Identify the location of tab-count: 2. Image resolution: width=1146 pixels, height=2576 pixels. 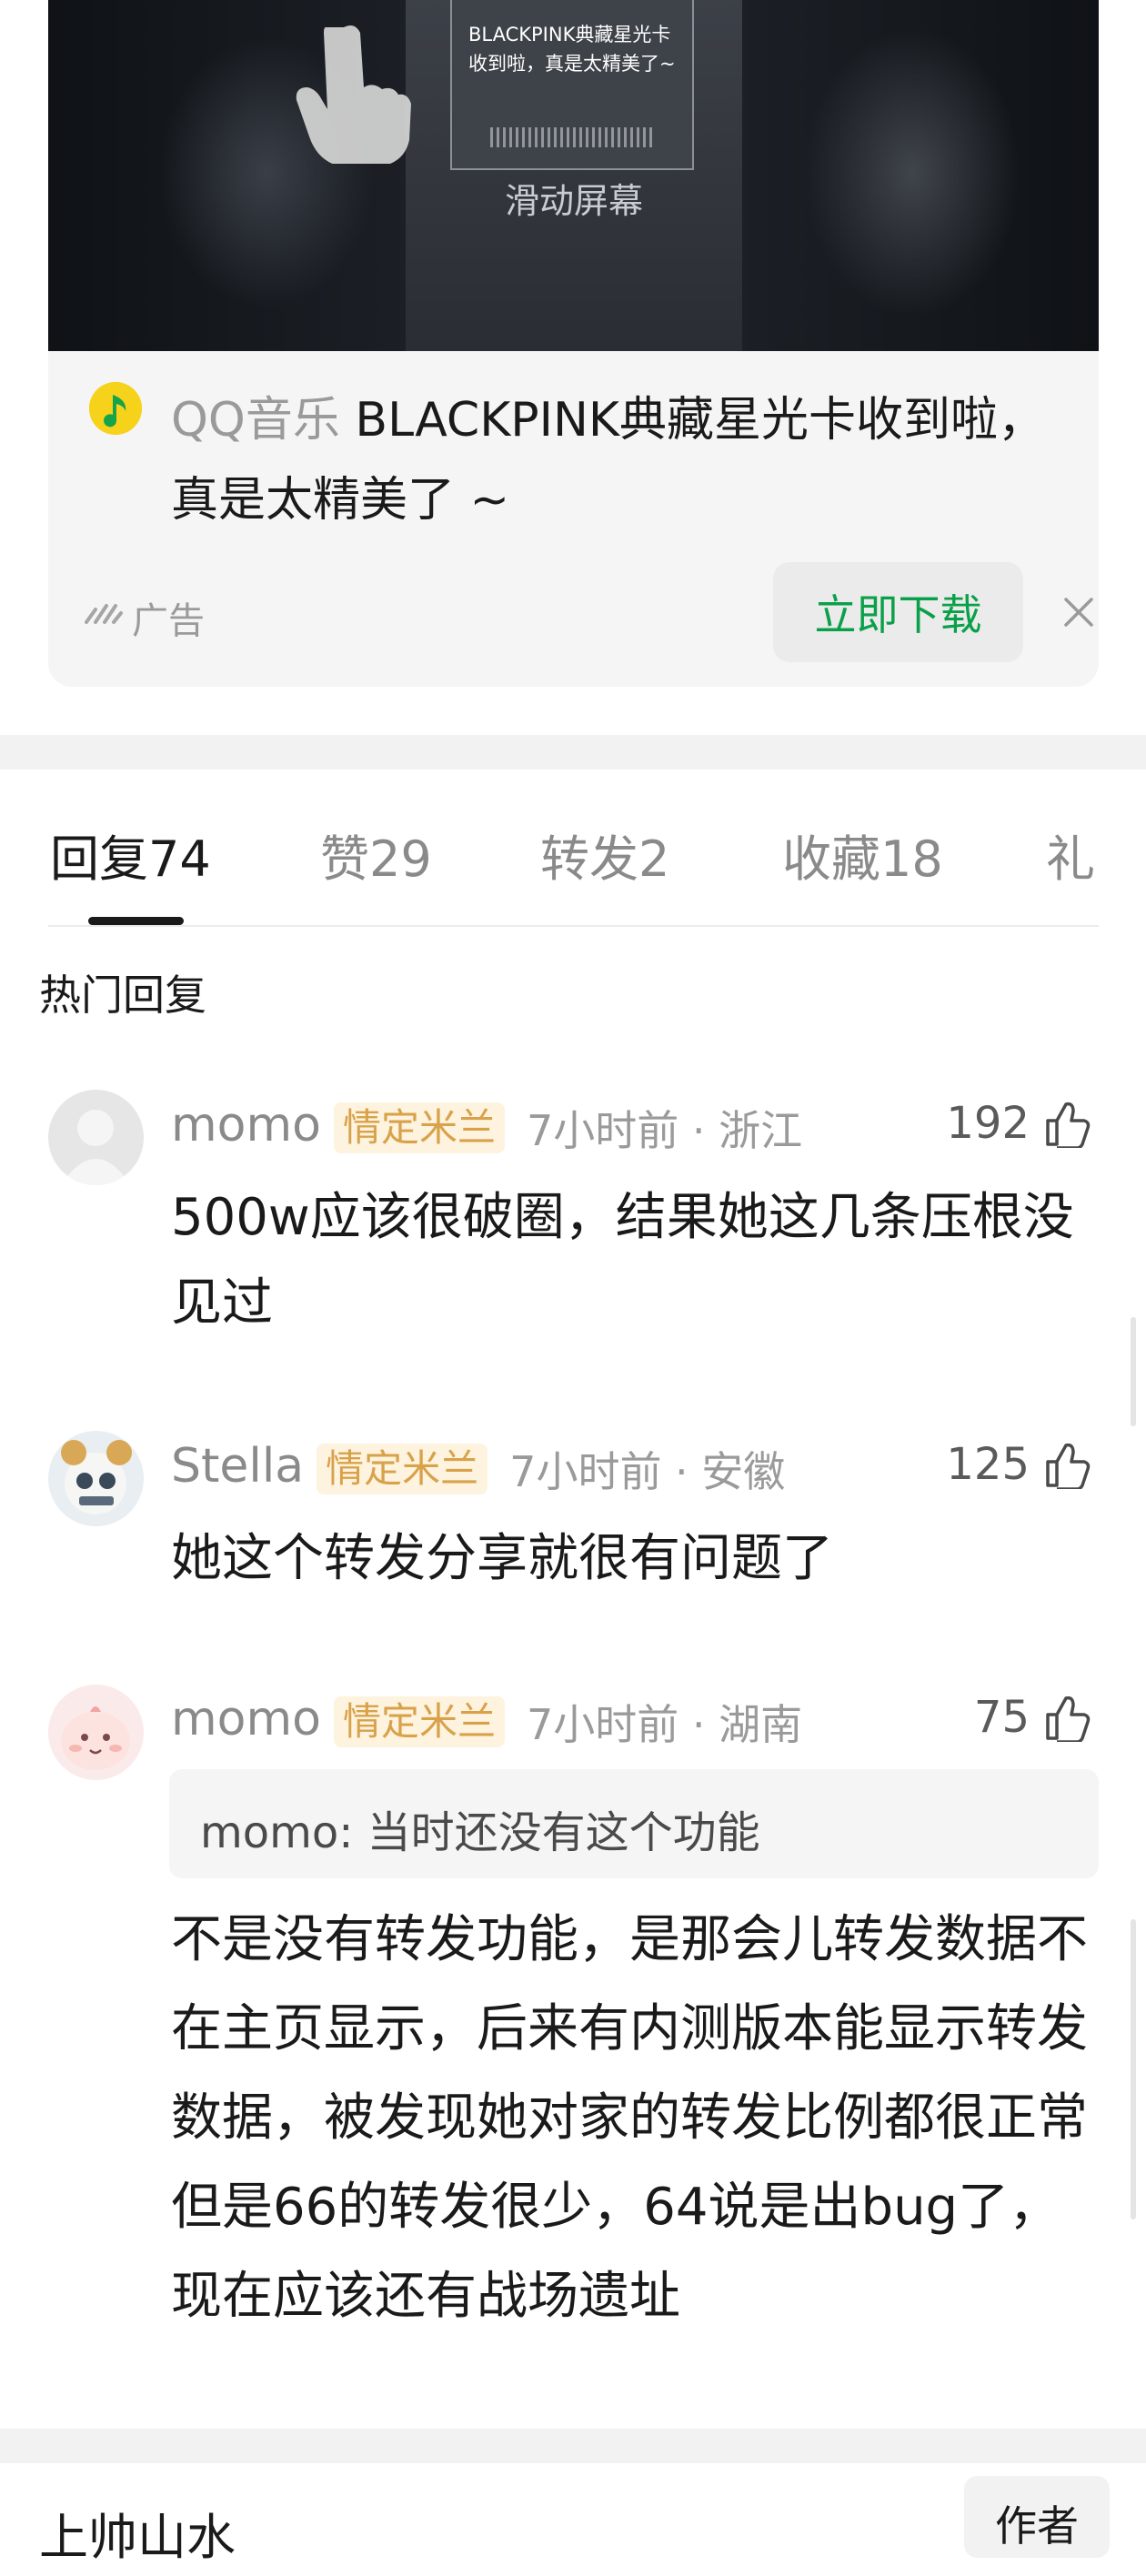
(654, 859).